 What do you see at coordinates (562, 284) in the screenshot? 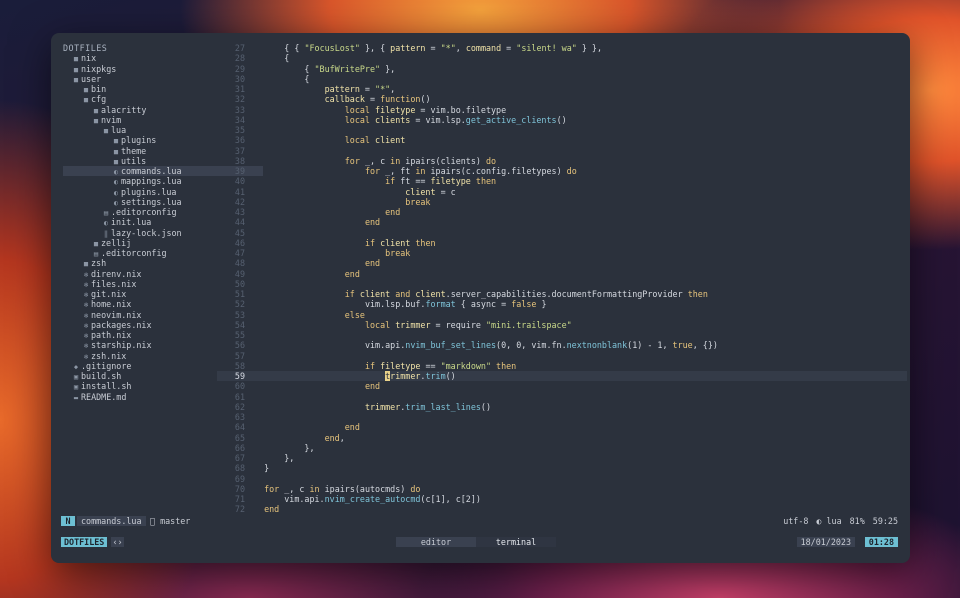
I see `code-line: 50` at bounding box center [562, 284].